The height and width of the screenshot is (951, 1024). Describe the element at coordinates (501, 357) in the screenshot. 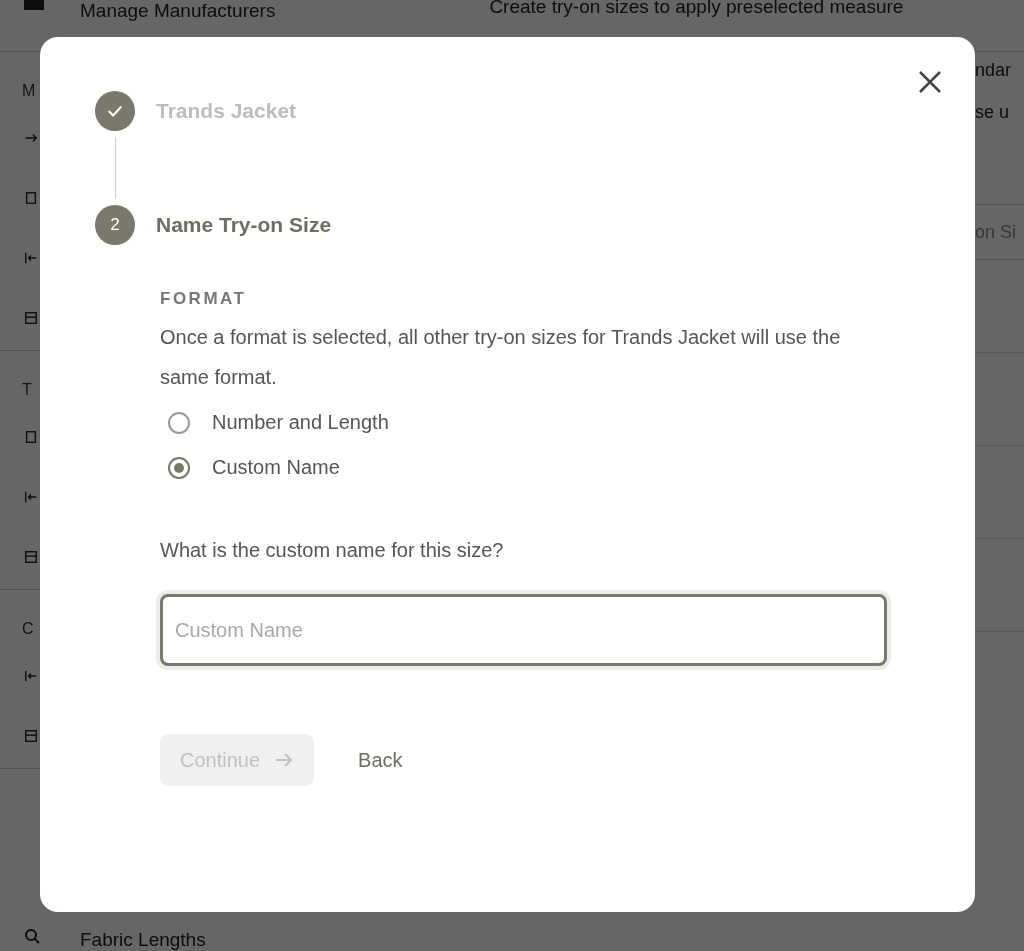

I see `description-text: Once a format is selected, all other try-on sizes for Trands Jacket will use the same format.` at that location.